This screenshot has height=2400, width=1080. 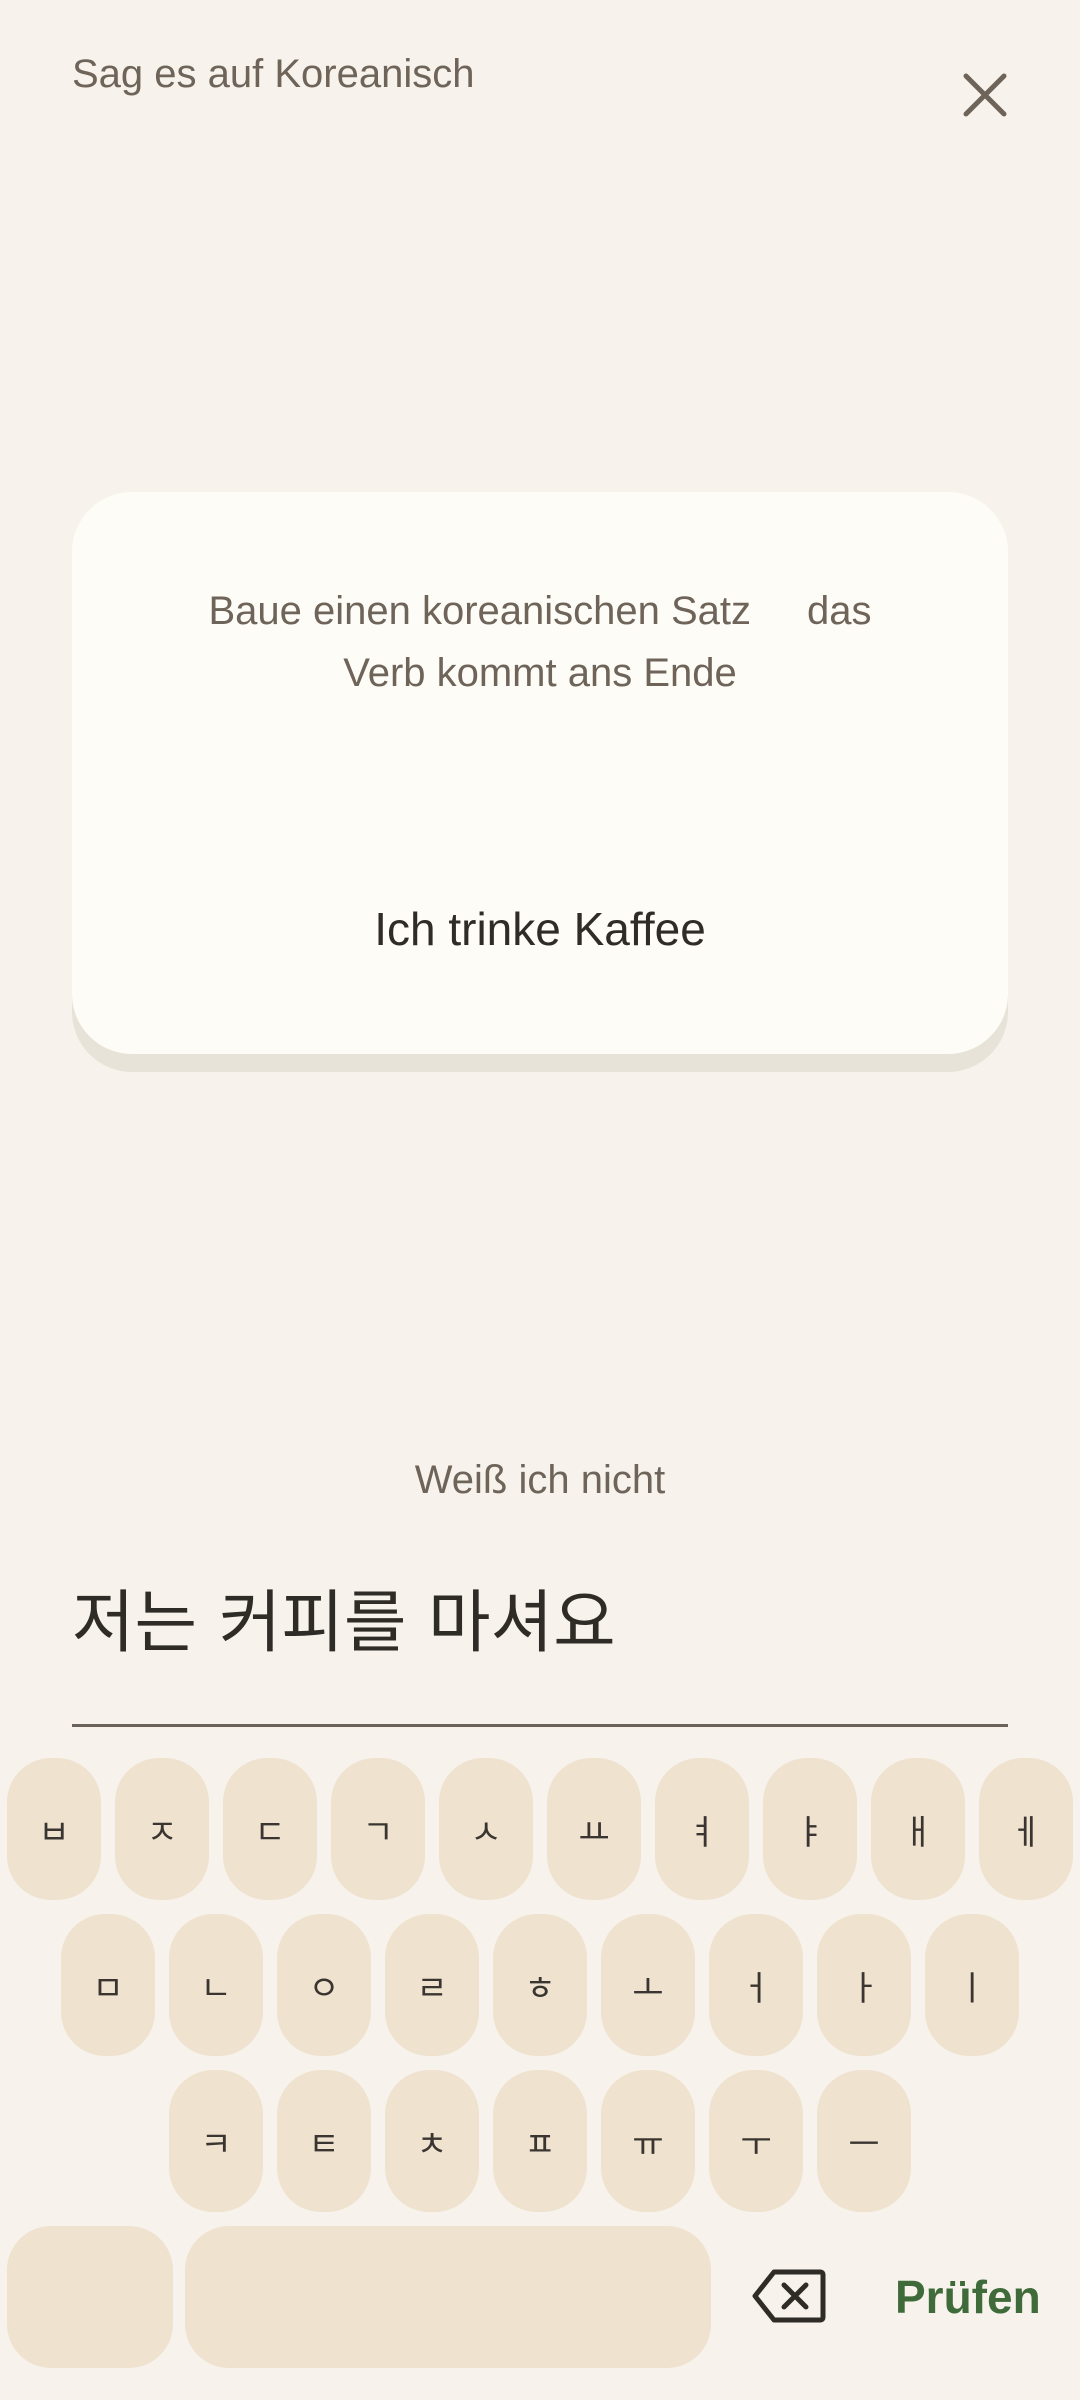 I want to click on backspace-icon, so click(x=789, y=2296).